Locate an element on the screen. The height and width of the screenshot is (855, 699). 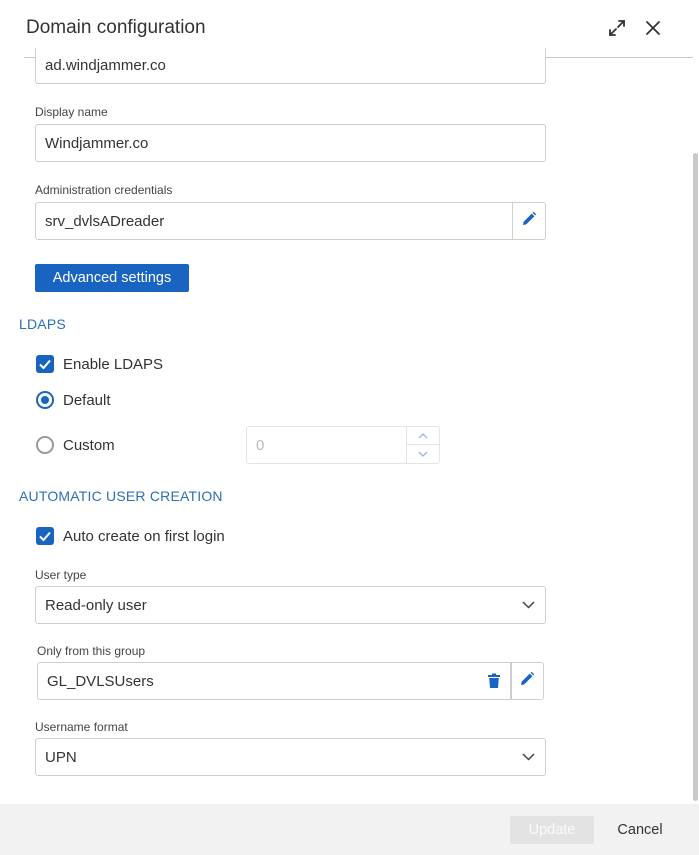
dialog-footer is located at coordinates (349, 829).